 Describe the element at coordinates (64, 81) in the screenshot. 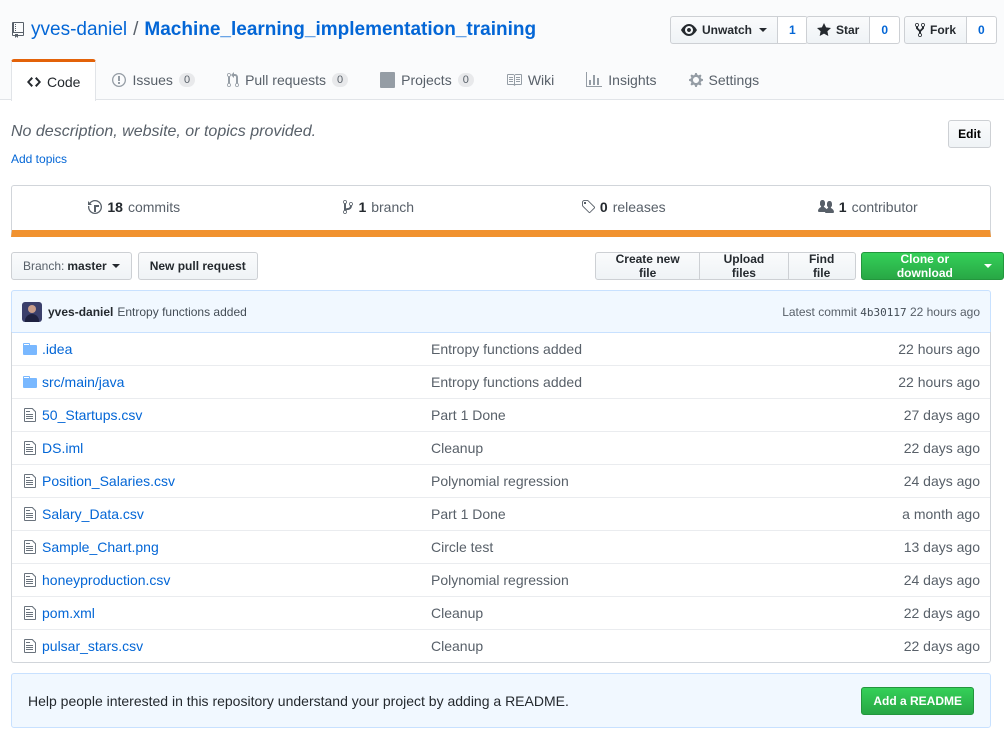

I see `tab-code-label: Code` at that location.